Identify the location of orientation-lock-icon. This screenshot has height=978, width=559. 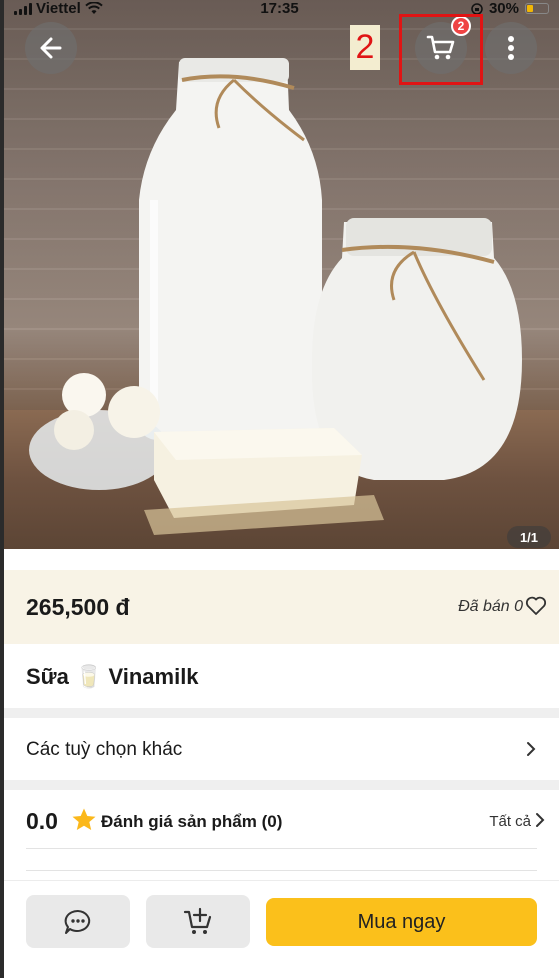
(477, 8).